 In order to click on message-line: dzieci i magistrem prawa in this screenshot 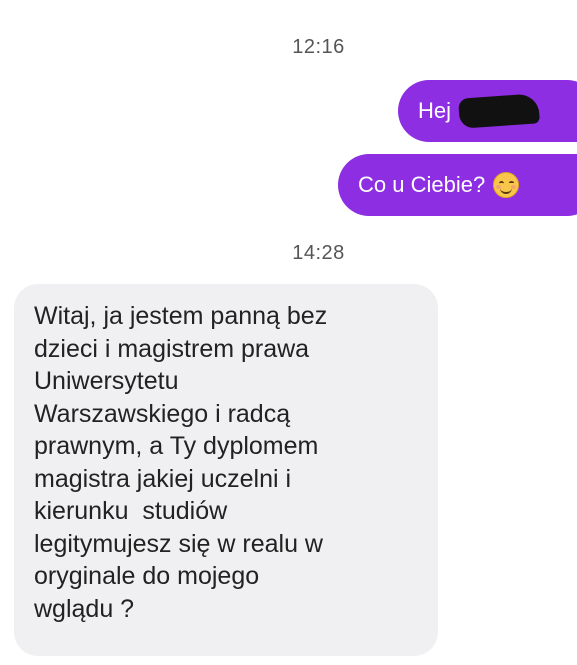, I will do `click(172, 348)`.